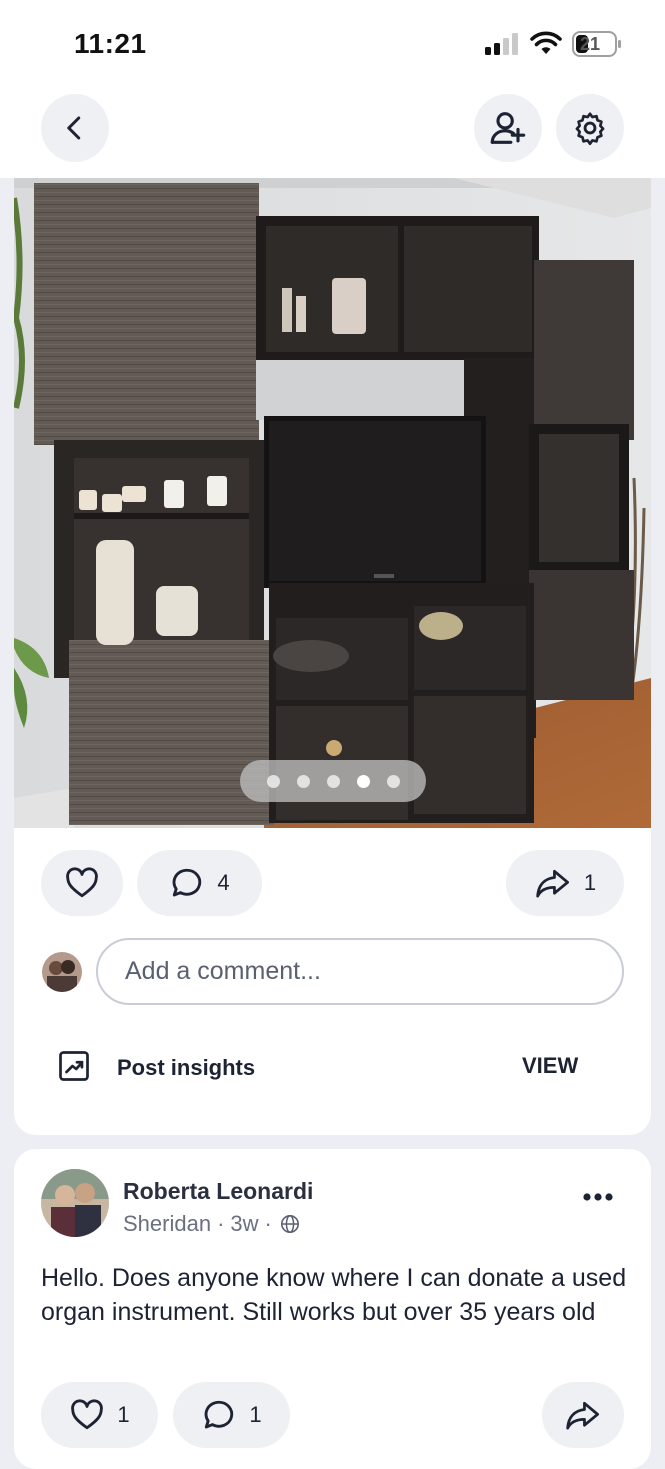 This screenshot has width=665, height=1469. I want to click on like-button, so click(82, 883).